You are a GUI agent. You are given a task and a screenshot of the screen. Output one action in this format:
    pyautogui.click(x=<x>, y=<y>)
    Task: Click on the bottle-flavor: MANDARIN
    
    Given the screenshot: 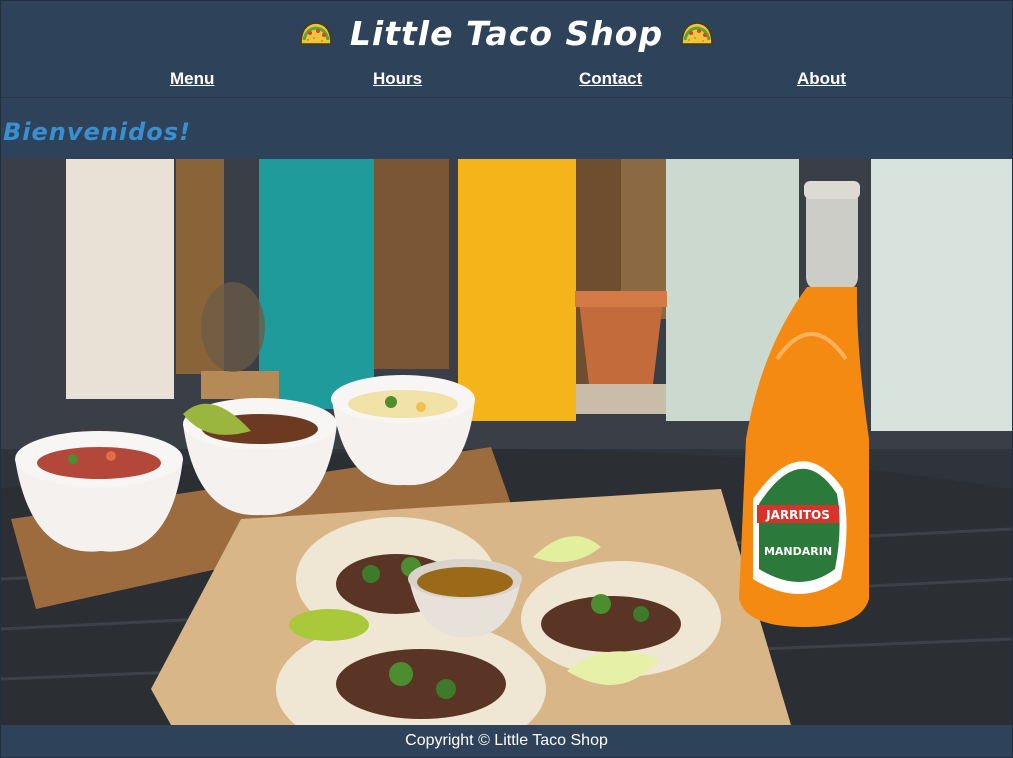 What is the action you would take?
    pyautogui.click(x=798, y=551)
    